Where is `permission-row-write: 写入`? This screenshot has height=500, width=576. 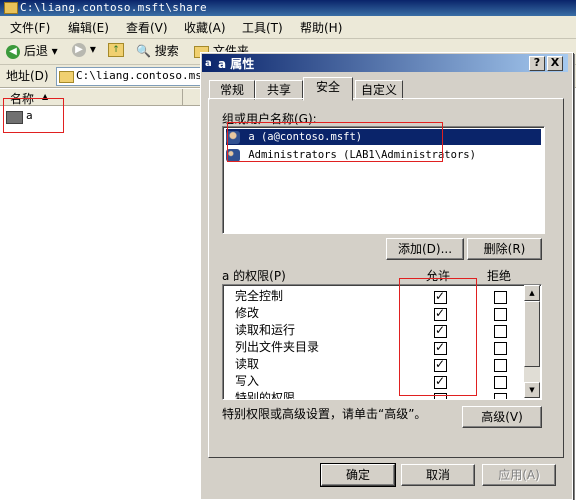
permission-row-write: 写入 is located at coordinates (247, 381).